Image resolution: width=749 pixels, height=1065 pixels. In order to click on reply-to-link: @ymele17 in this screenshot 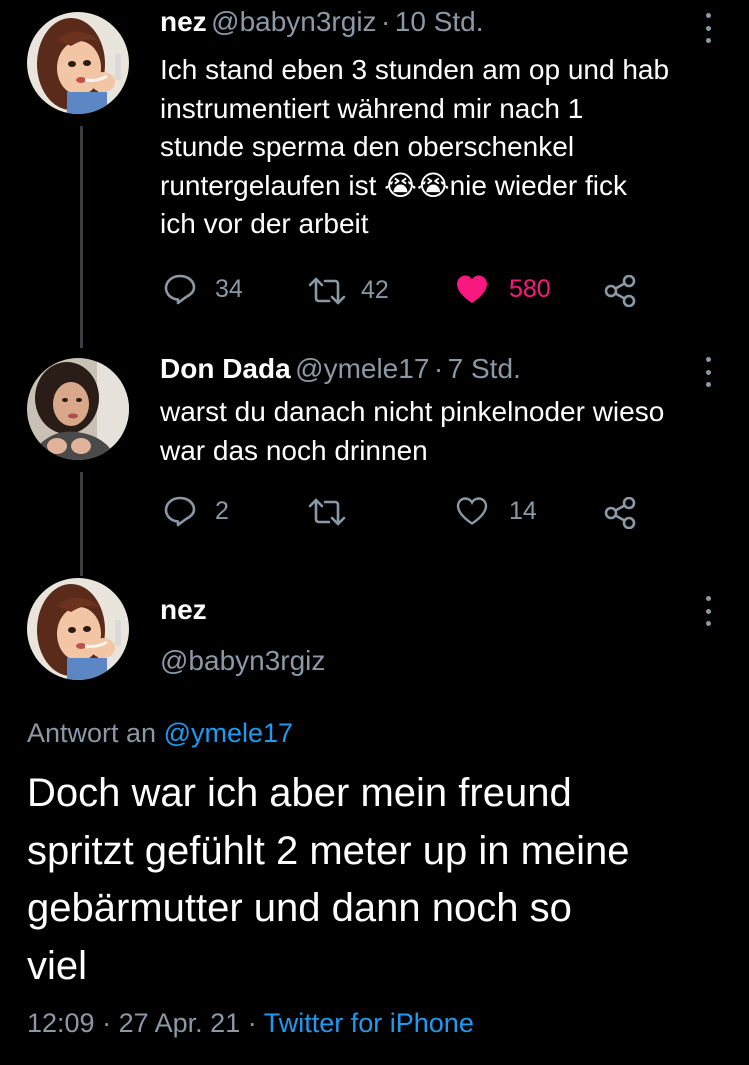, I will do `click(228, 733)`.